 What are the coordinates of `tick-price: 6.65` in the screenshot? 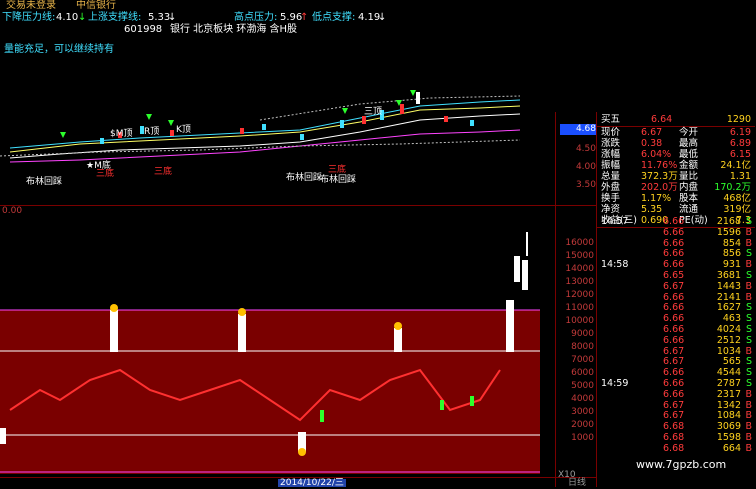 It's located at (674, 275).